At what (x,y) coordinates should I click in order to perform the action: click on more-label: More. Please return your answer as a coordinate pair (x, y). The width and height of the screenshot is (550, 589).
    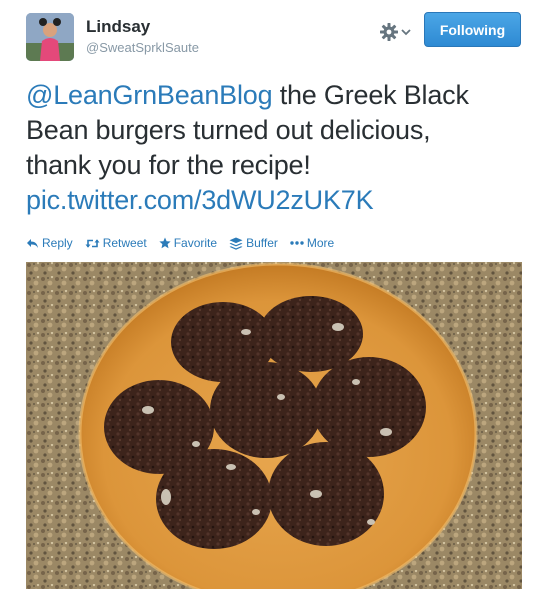
    Looking at the image, I should click on (320, 243).